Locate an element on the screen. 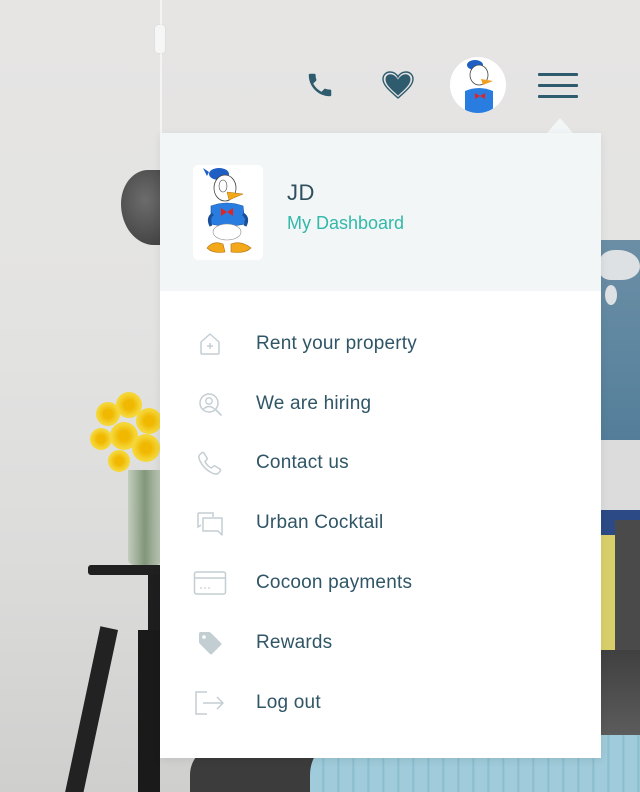 Image resolution: width=640 pixels, height=792 pixels. menu-item-label: Cocoon payments is located at coordinates (334, 583).